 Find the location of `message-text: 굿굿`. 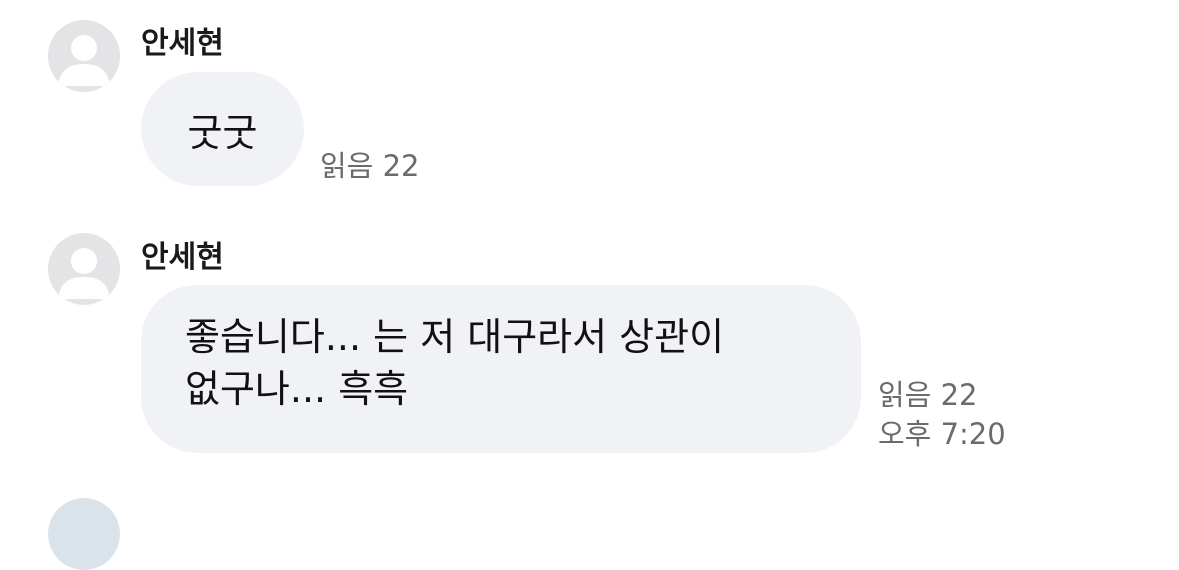

message-text: 굿굿 is located at coordinates (222, 132).